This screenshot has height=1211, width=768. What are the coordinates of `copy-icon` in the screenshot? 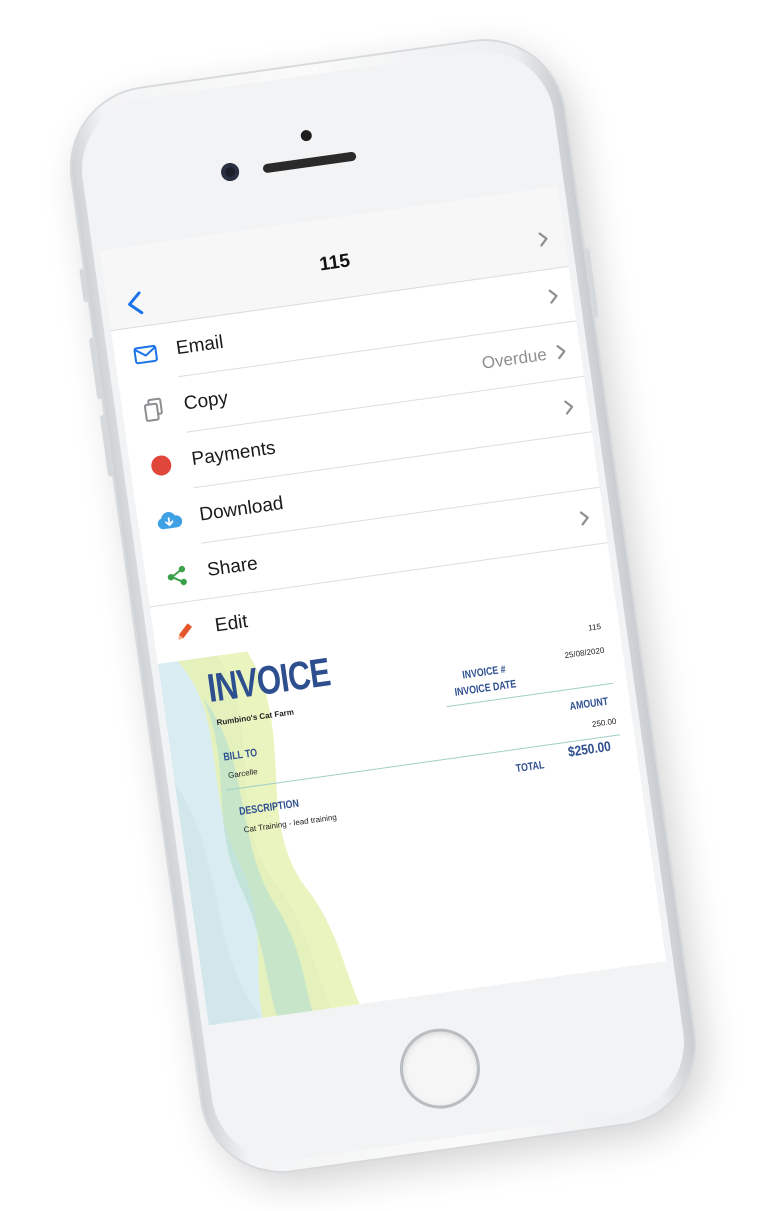 It's located at (153, 409).